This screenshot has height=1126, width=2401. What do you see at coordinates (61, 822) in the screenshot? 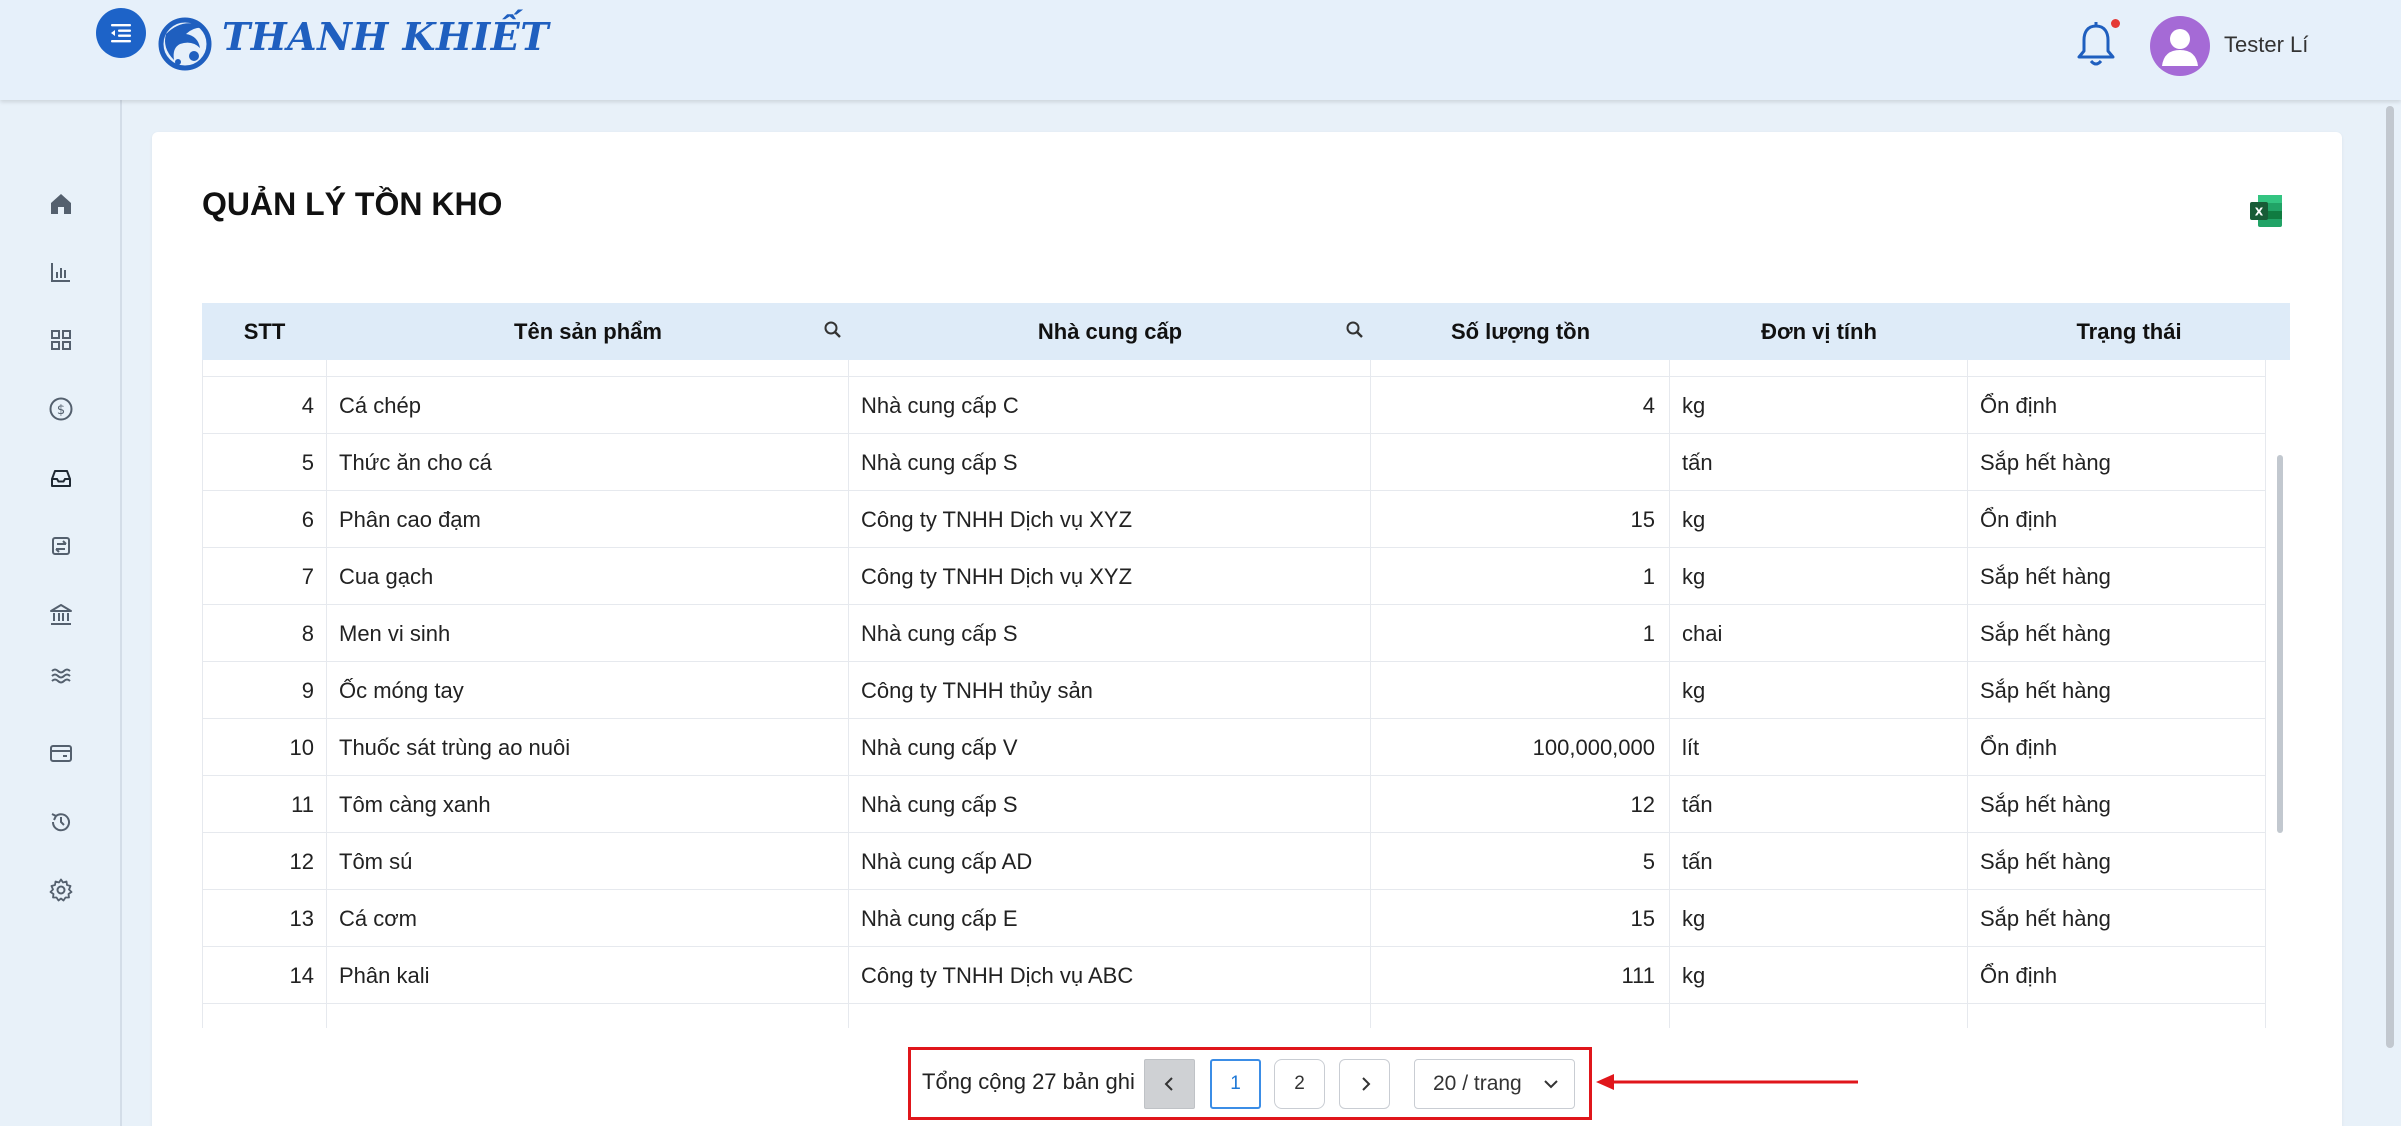
I see `sidebar-item-history` at bounding box center [61, 822].